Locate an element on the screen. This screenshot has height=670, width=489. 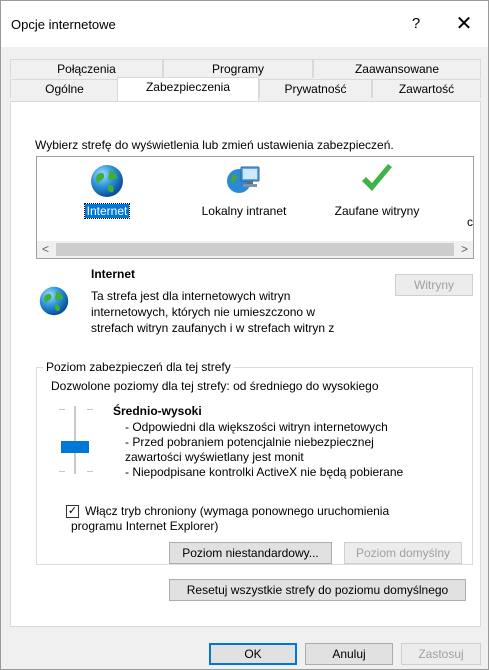
ok-button: OK is located at coordinates (253, 654).